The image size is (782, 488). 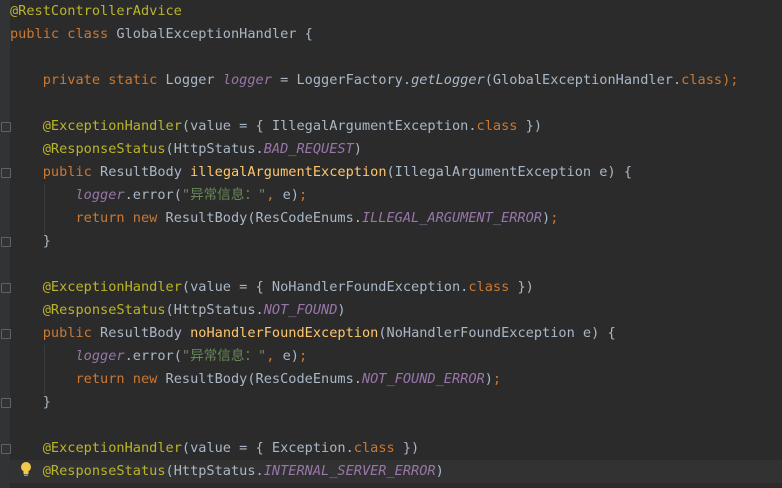 What do you see at coordinates (448, 80) in the screenshot?
I see `code-token: getLogger` at bounding box center [448, 80].